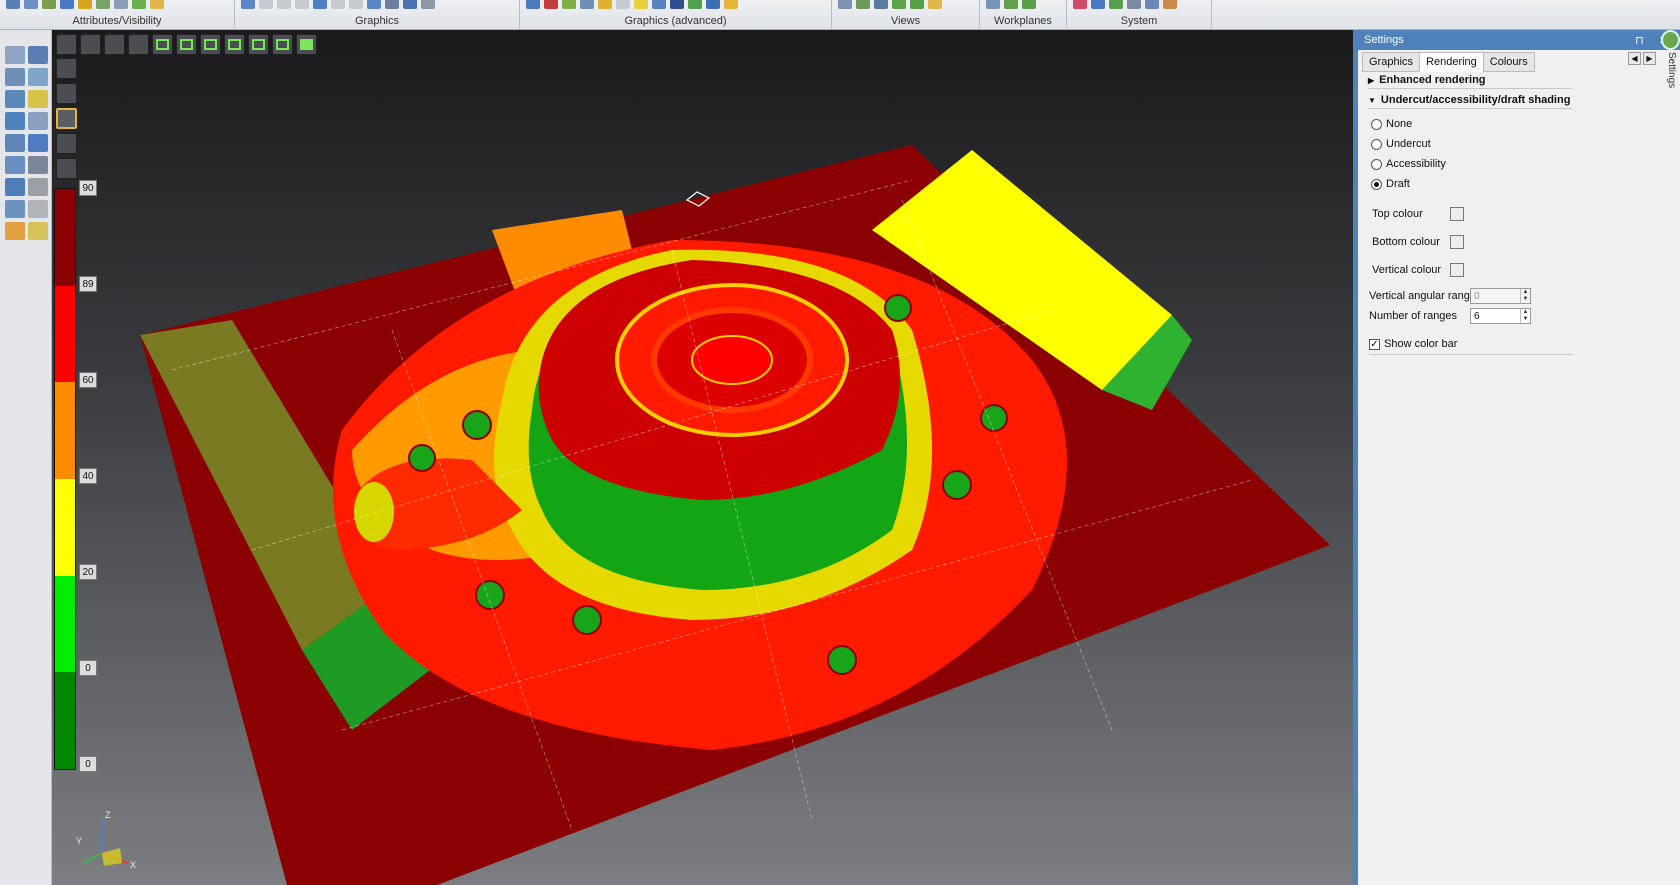 Image resolution: width=1680 pixels, height=885 pixels. Describe the element at coordinates (1011, 6) in the screenshot. I see `workplanes-icons` at that location.